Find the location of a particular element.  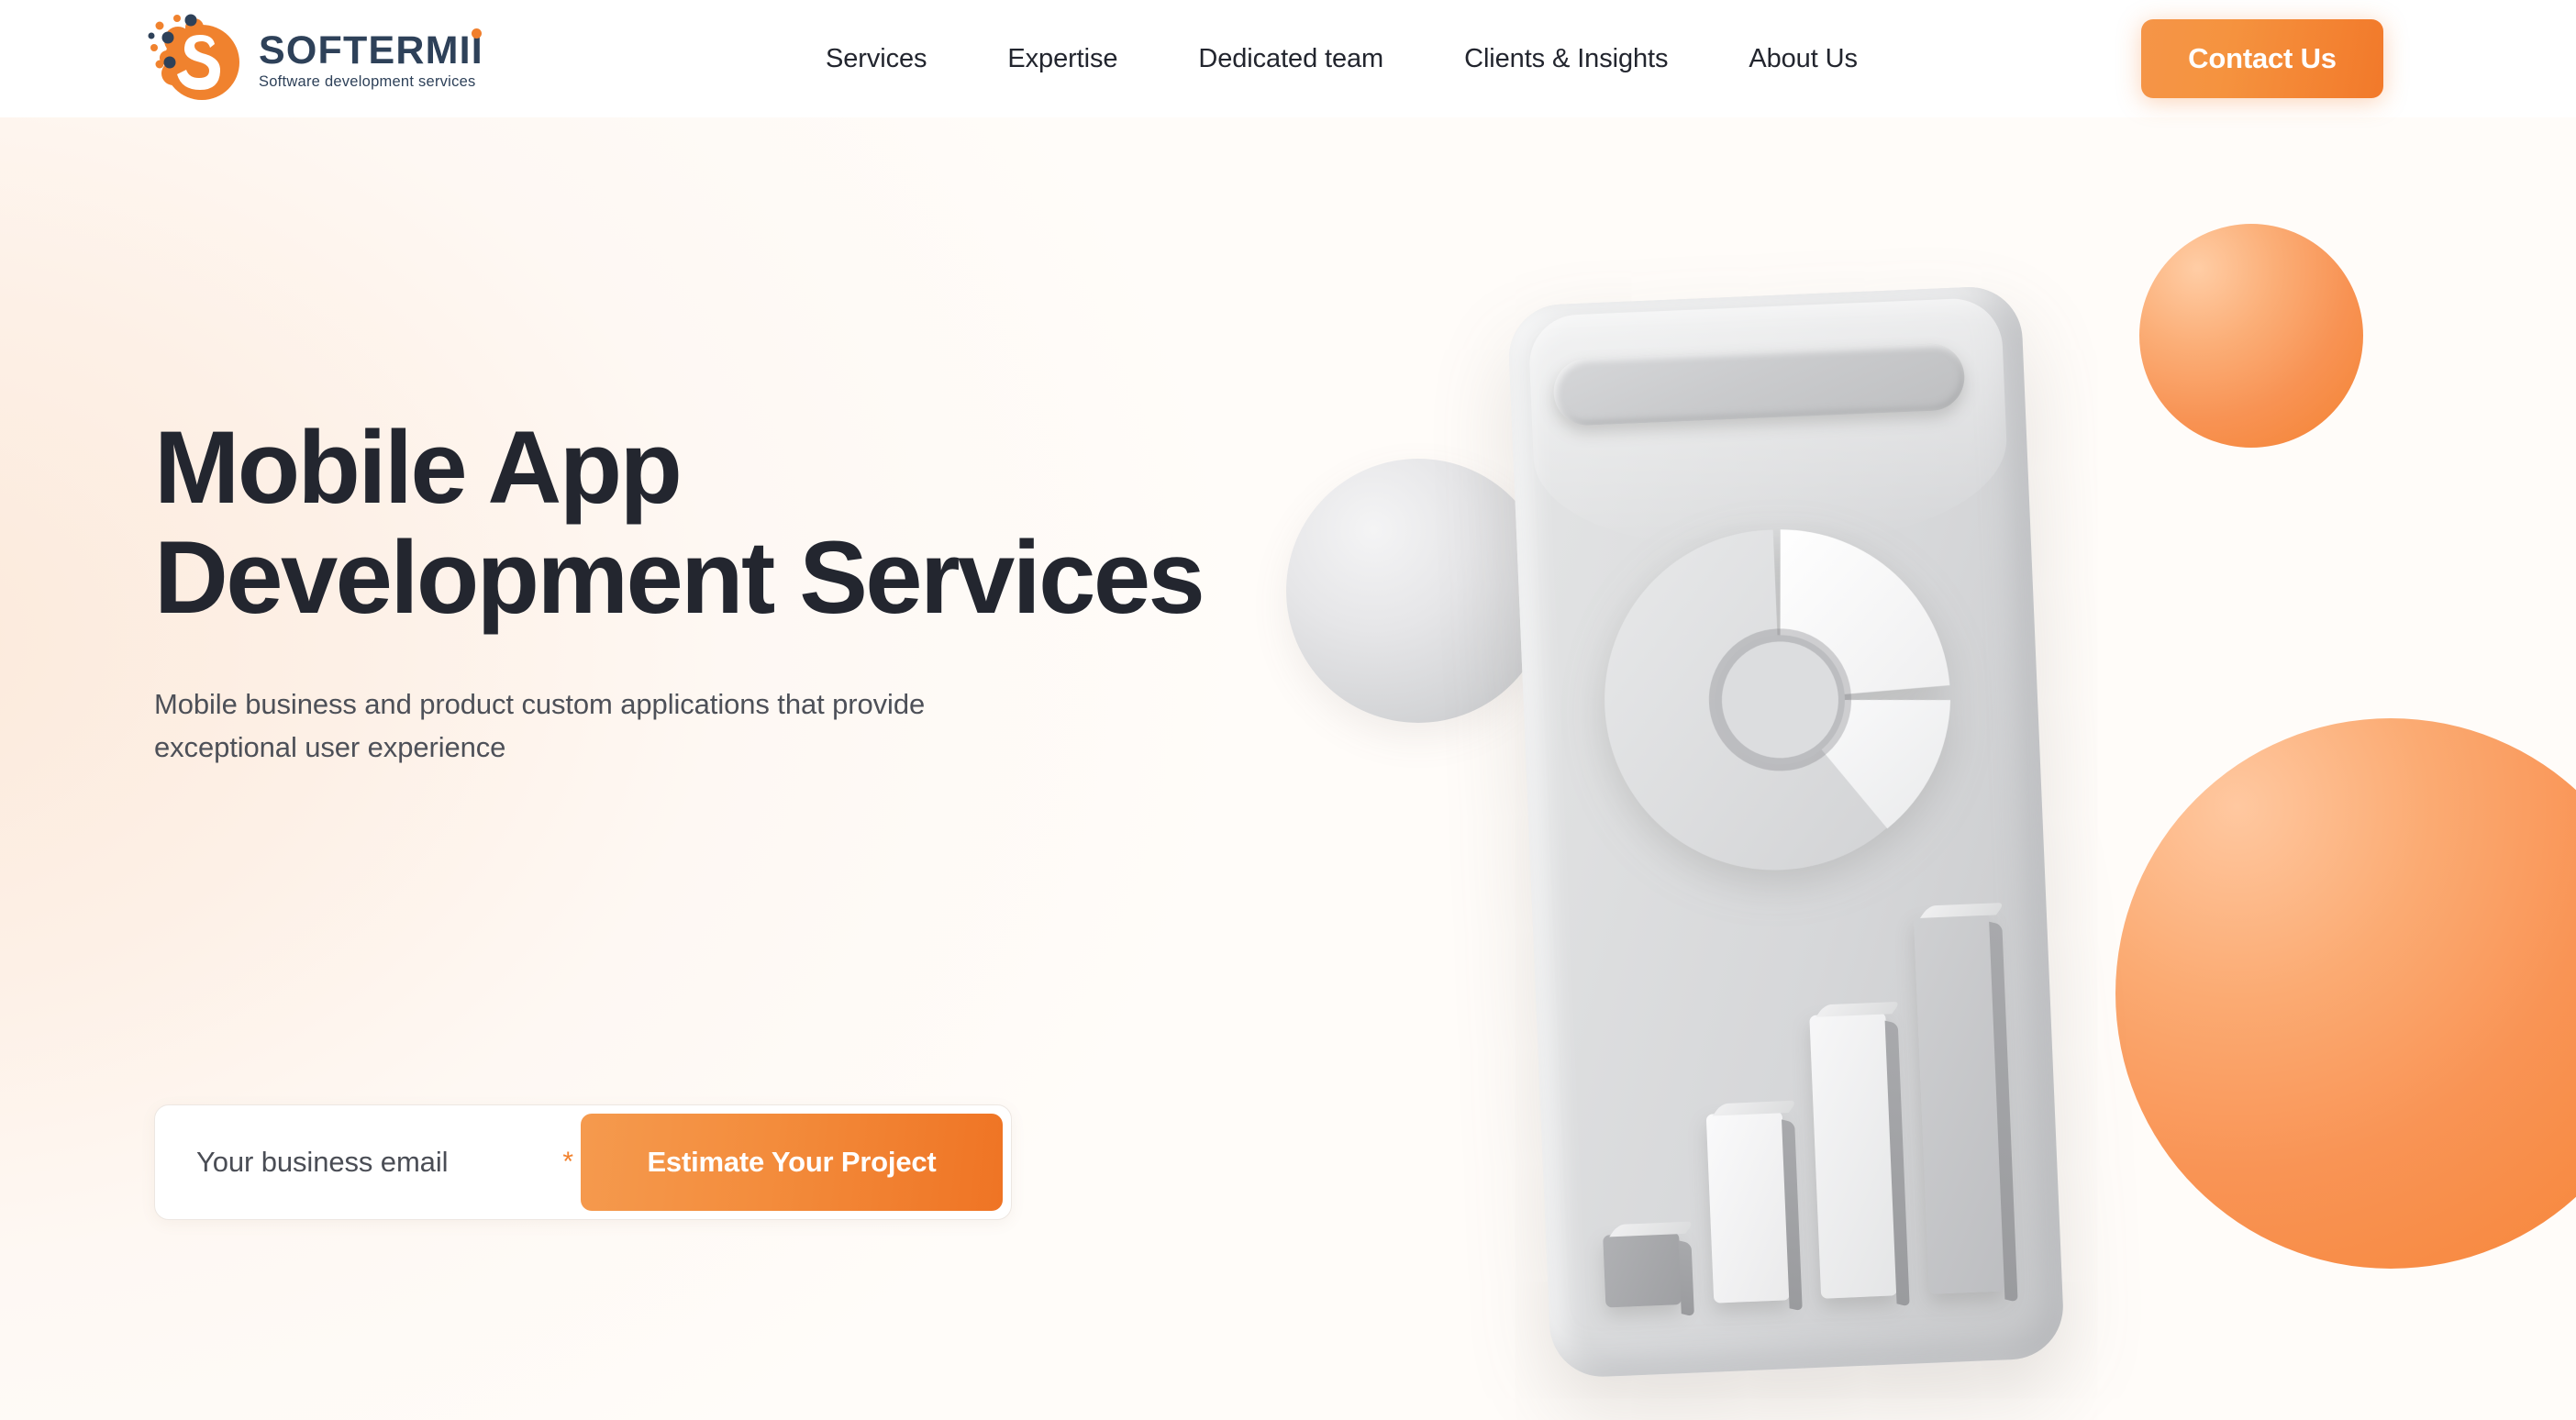

estimate-your-project-button: Estimate Your Project is located at coordinates (792, 1162).